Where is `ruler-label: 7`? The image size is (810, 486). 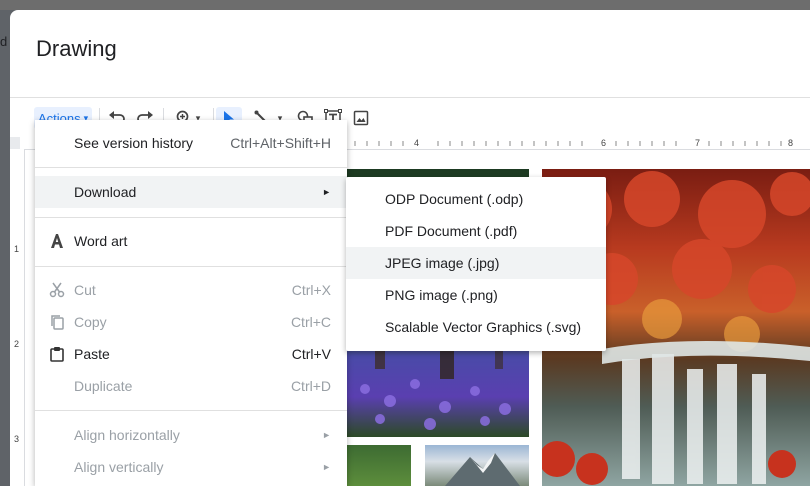 ruler-label: 7 is located at coordinates (698, 143).